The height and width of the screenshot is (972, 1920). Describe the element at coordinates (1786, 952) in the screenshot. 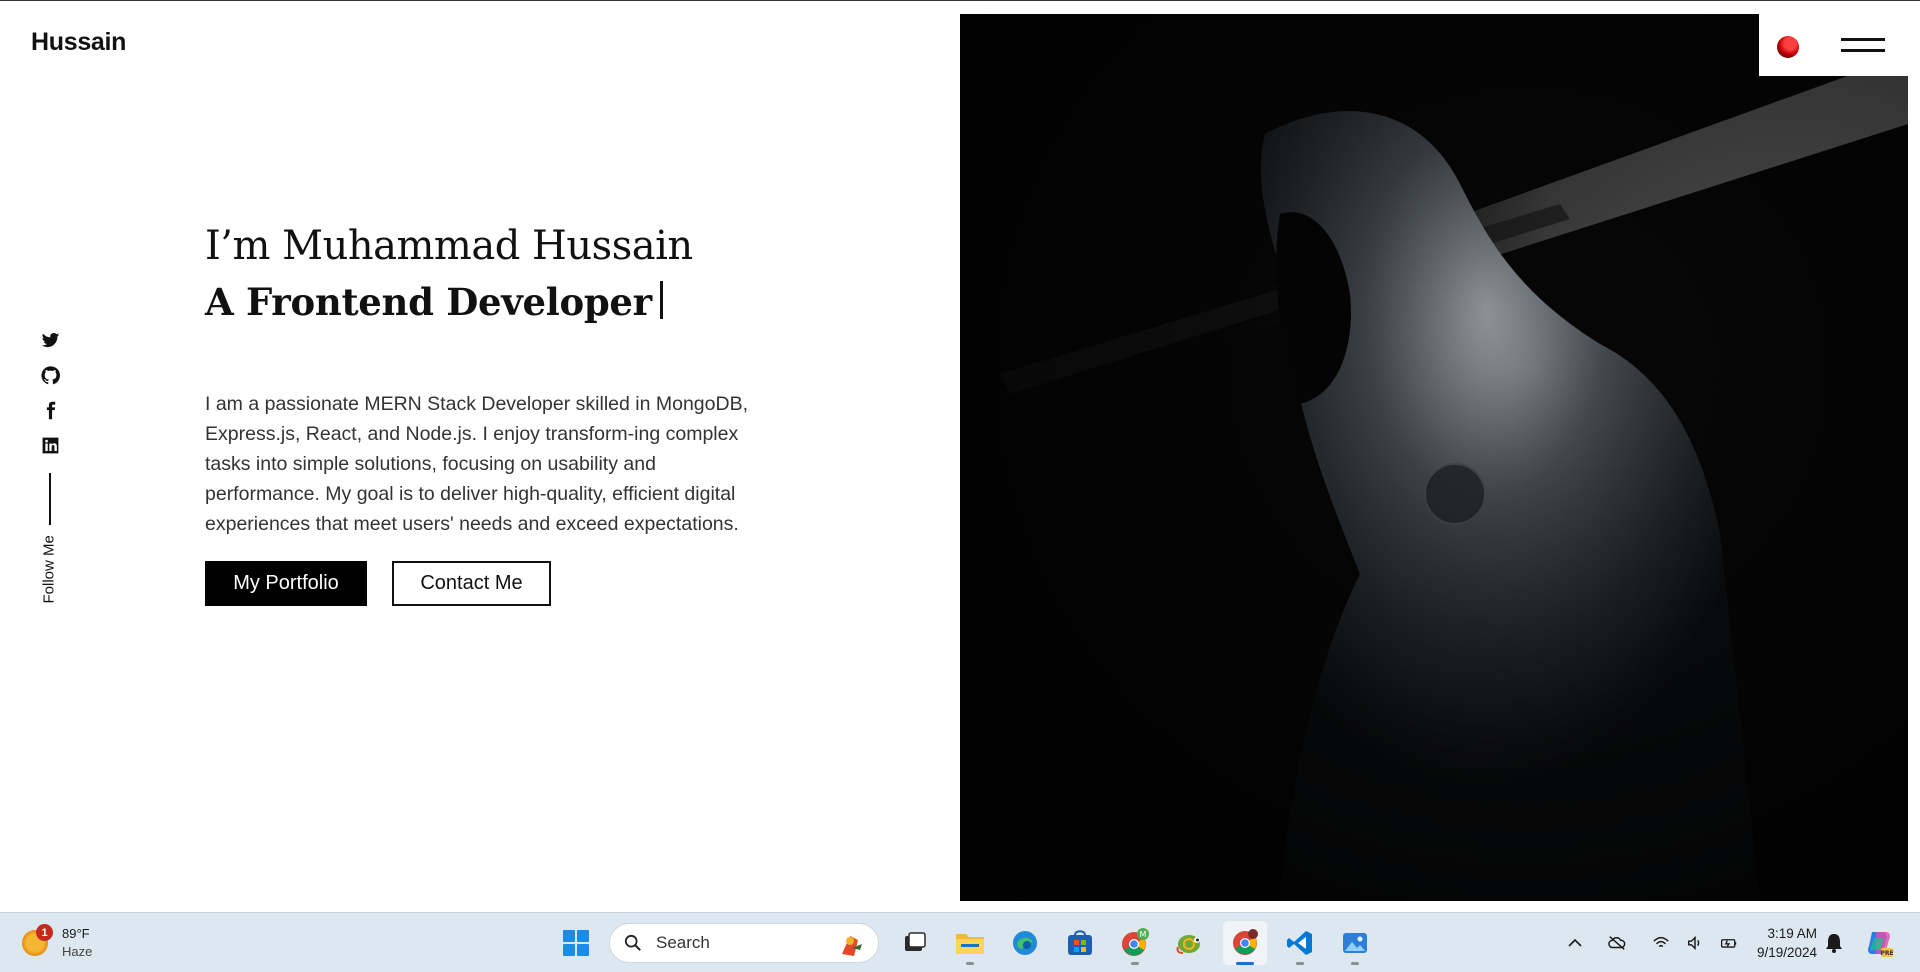

I see `clock-date: 9/19/2024` at that location.